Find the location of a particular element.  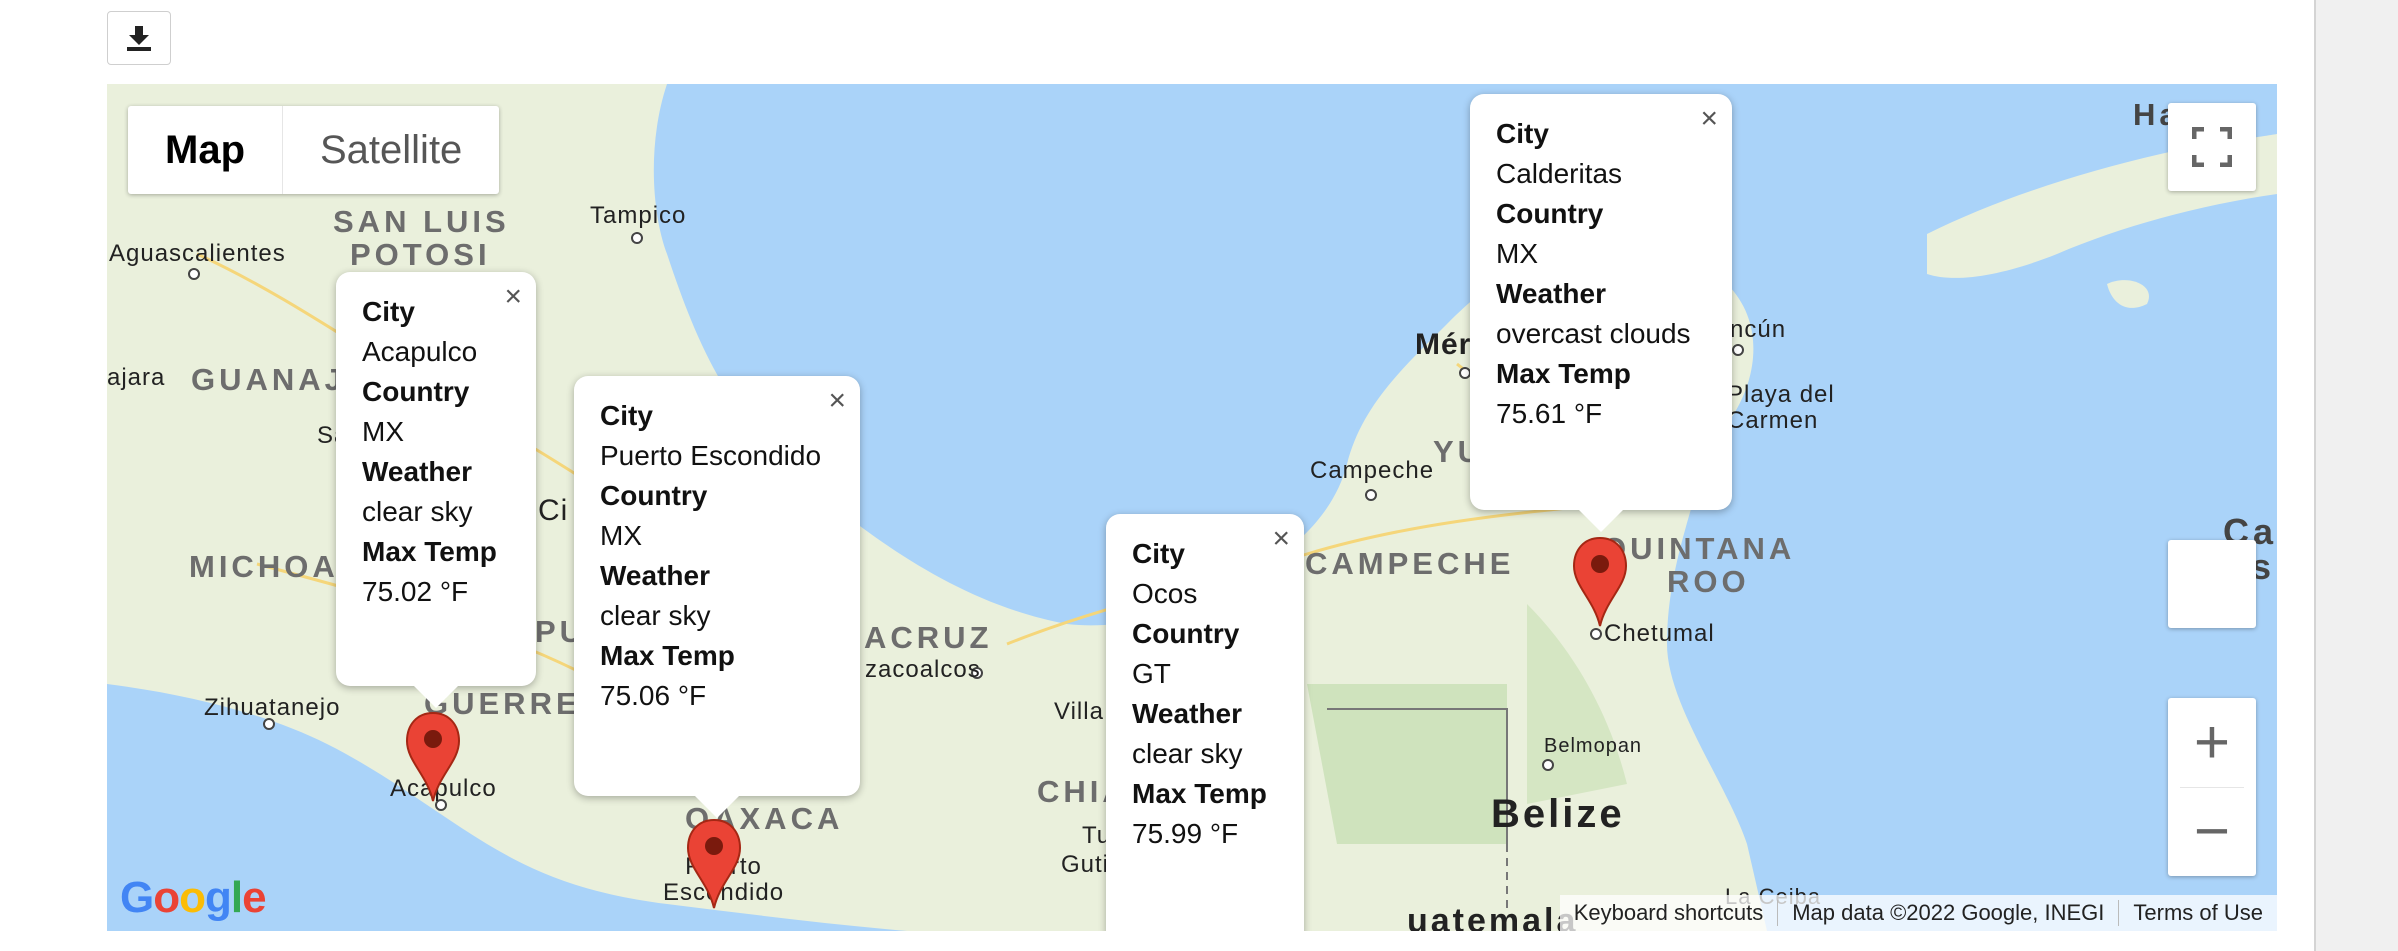

label-belize: Belize is located at coordinates (1558, 814).